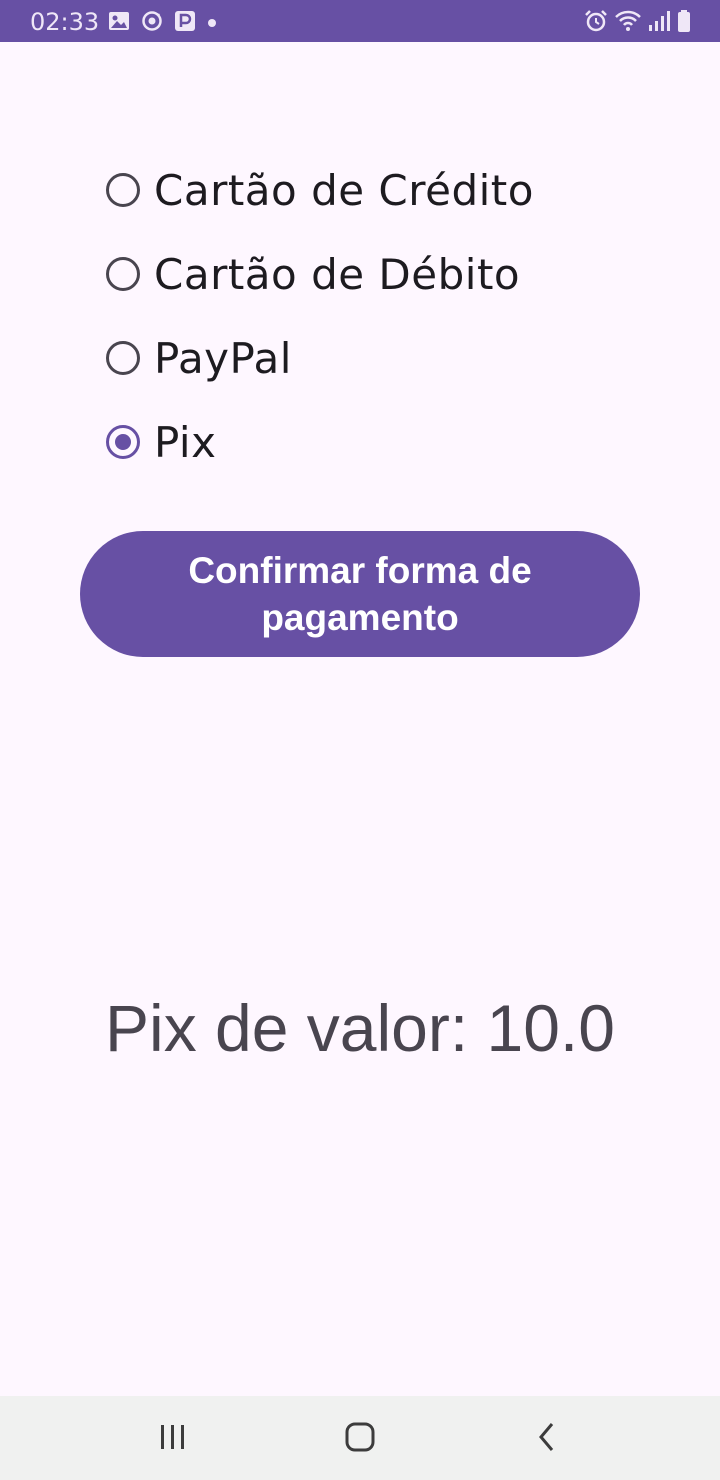 This screenshot has height=1480, width=720. Describe the element at coordinates (185, 23) in the screenshot. I see `parking-icon` at that location.